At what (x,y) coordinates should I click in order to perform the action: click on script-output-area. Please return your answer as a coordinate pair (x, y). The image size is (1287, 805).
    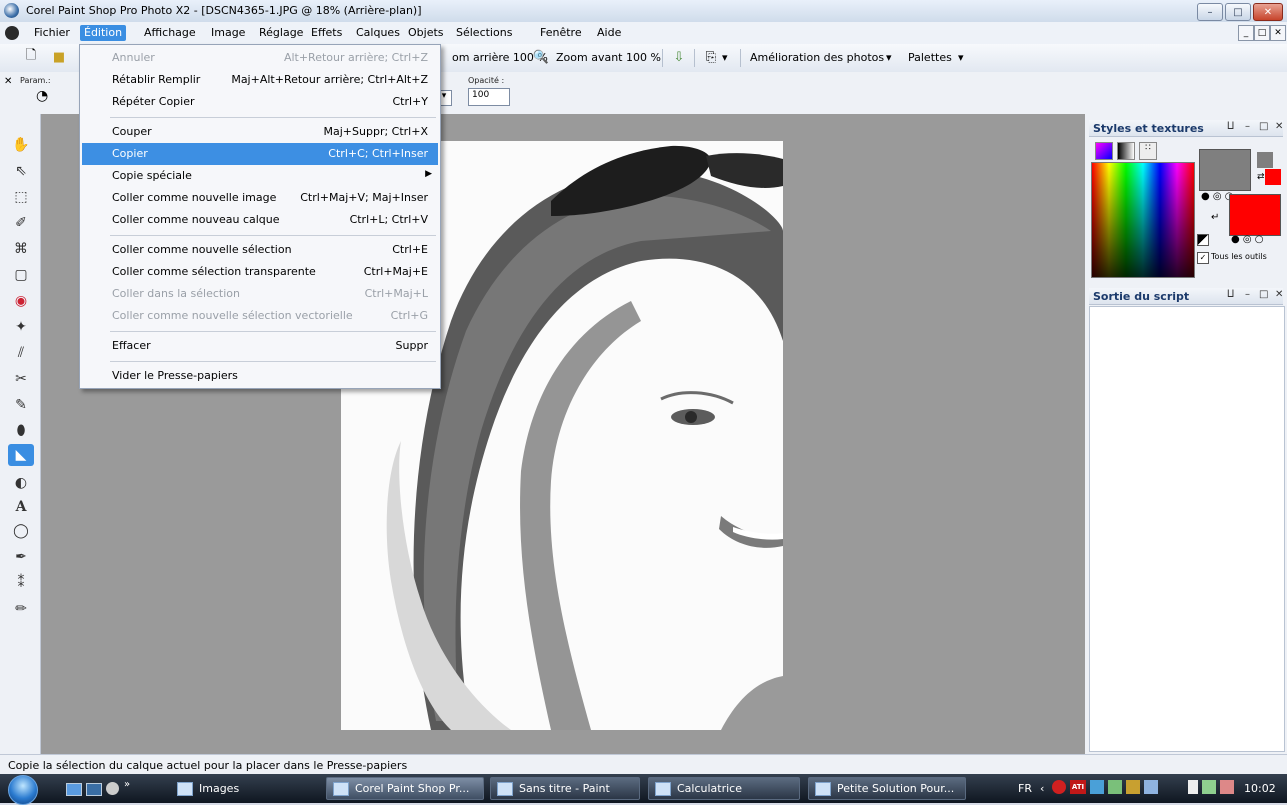
    Looking at the image, I should click on (1187, 529).